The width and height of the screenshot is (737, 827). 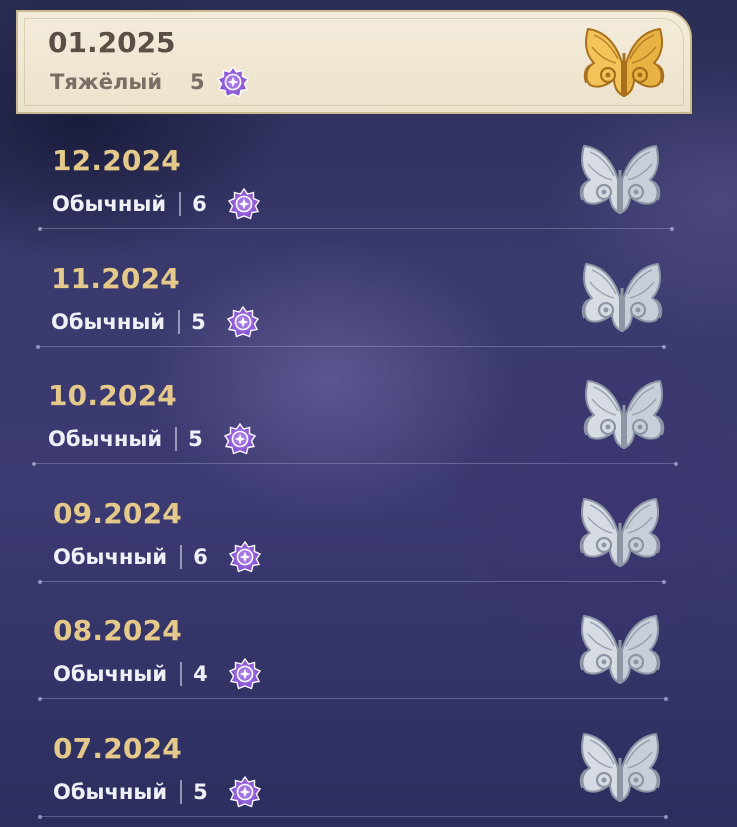 I want to click on history-entry-selected: 01.2025 Тяжёлый 5, so click(x=354, y=62).